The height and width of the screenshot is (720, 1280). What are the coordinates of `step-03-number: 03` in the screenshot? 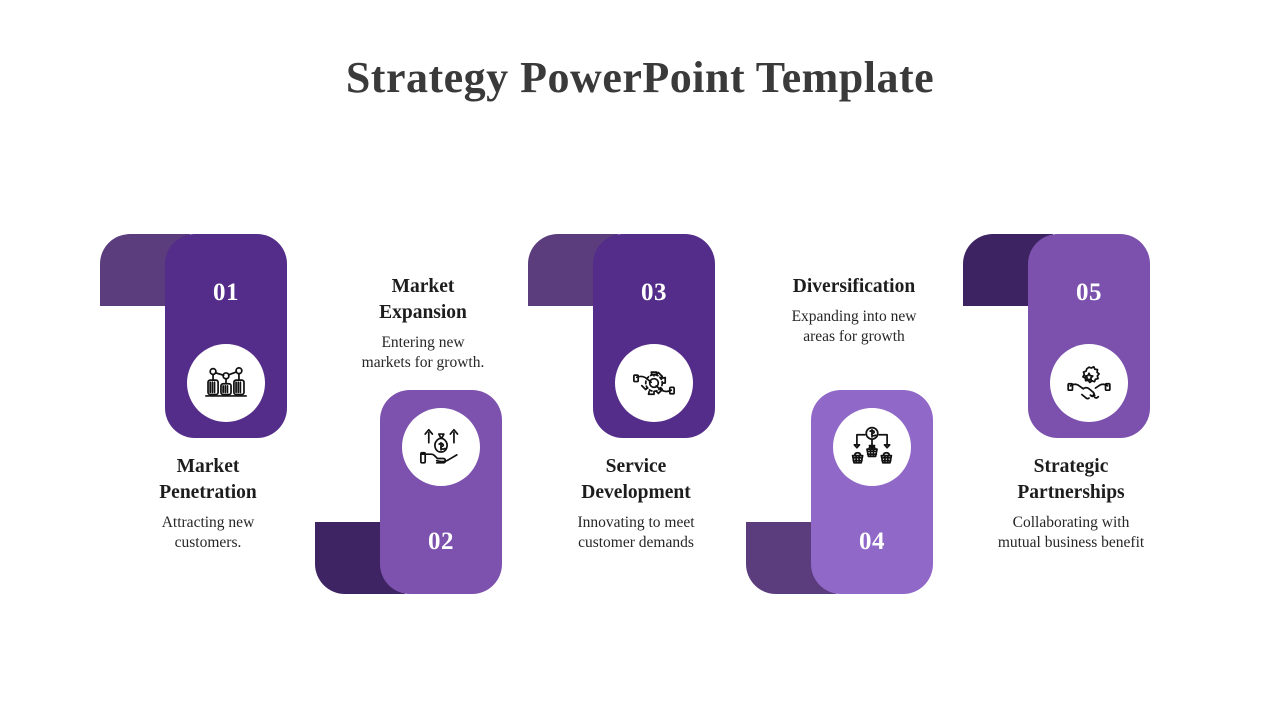 It's located at (654, 292).